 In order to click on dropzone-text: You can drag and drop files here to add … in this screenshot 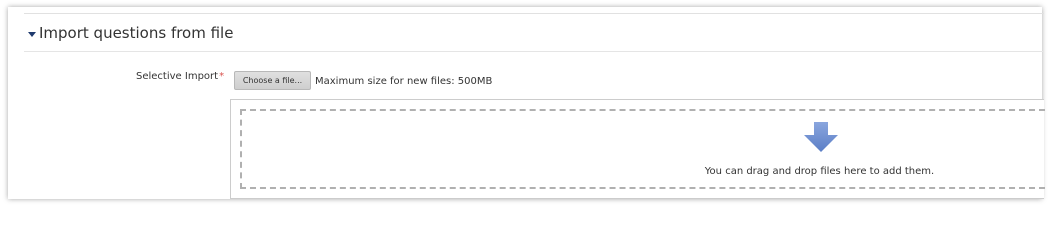, I will do `click(819, 171)`.